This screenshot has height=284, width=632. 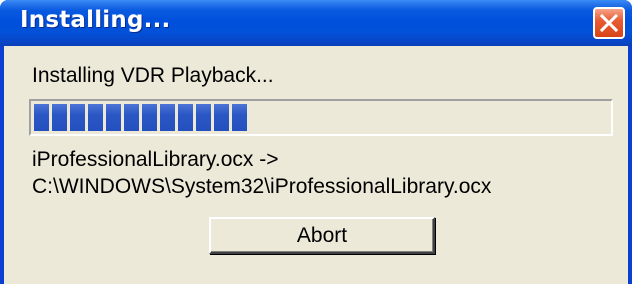 I want to click on progress-bar, so click(x=321, y=117).